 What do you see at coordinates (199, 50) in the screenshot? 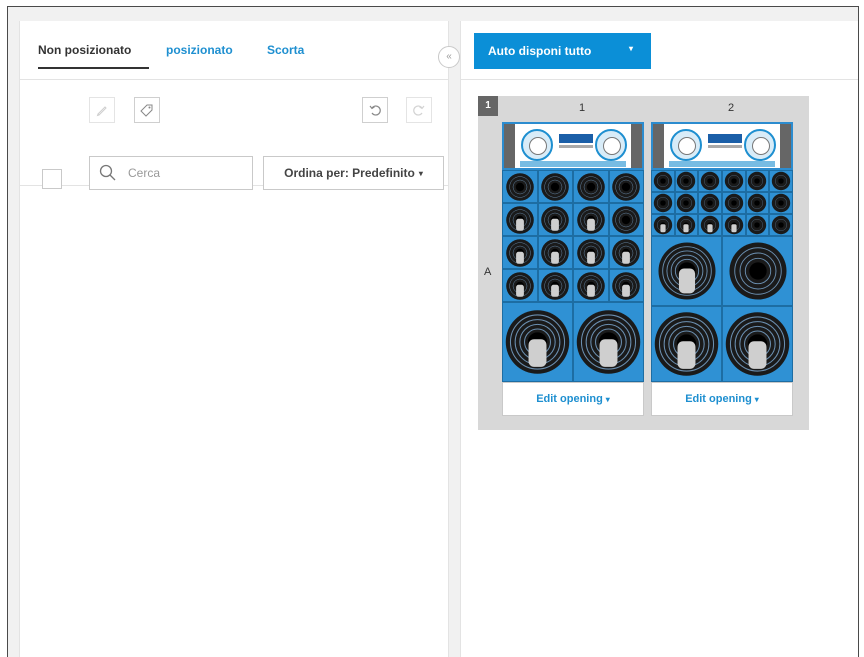
I see `tab-posizionato: posizionato` at bounding box center [199, 50].